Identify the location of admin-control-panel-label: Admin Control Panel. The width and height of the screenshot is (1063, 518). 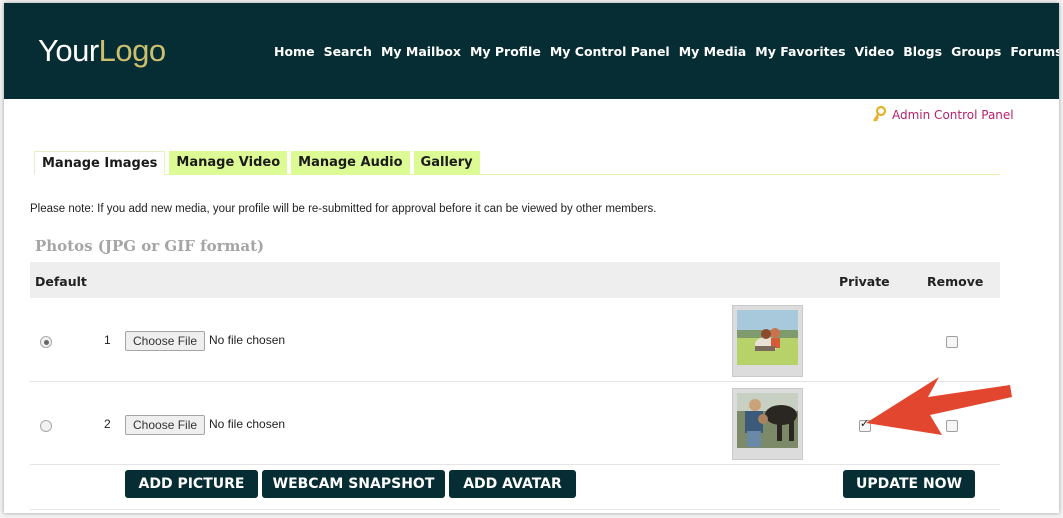
(953, 115).